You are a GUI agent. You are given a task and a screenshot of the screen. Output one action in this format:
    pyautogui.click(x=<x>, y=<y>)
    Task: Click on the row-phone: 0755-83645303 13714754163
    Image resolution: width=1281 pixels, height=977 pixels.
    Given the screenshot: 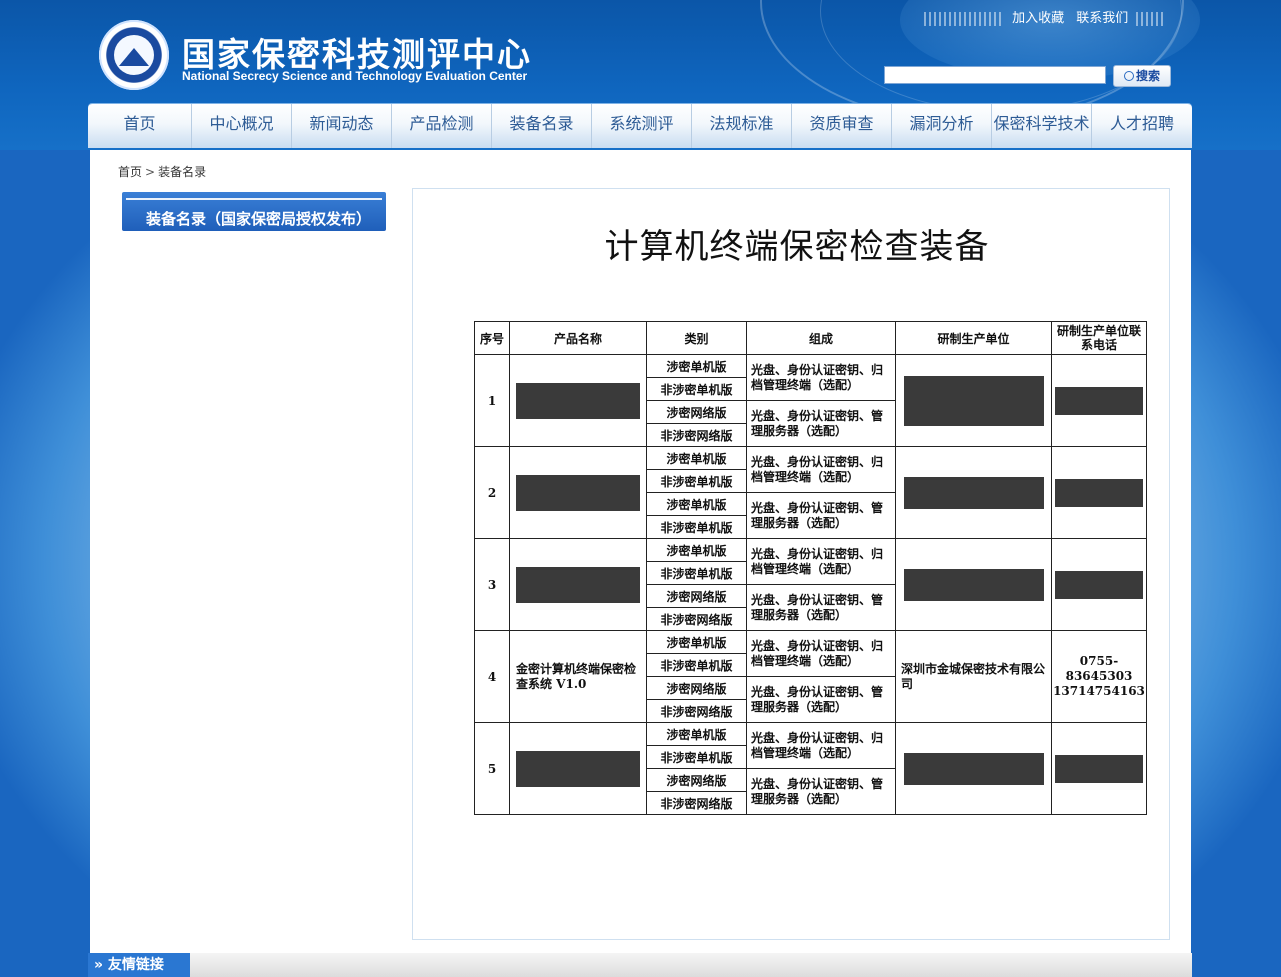 What is the action you would take?
    pyautogui.click(x=1099, y=676)
    